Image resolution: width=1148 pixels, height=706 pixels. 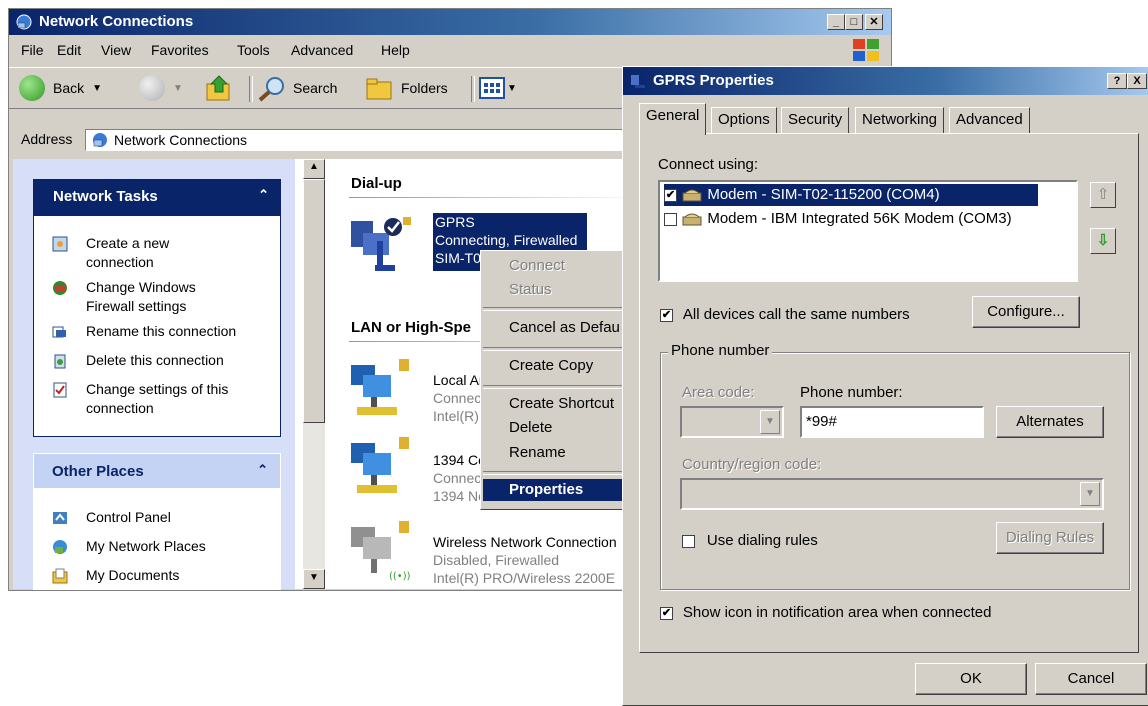 What do you see at coordinates (558, 290) in the screenshot?
I see `menu-item-status: Status` at bounding box center [558, 290].